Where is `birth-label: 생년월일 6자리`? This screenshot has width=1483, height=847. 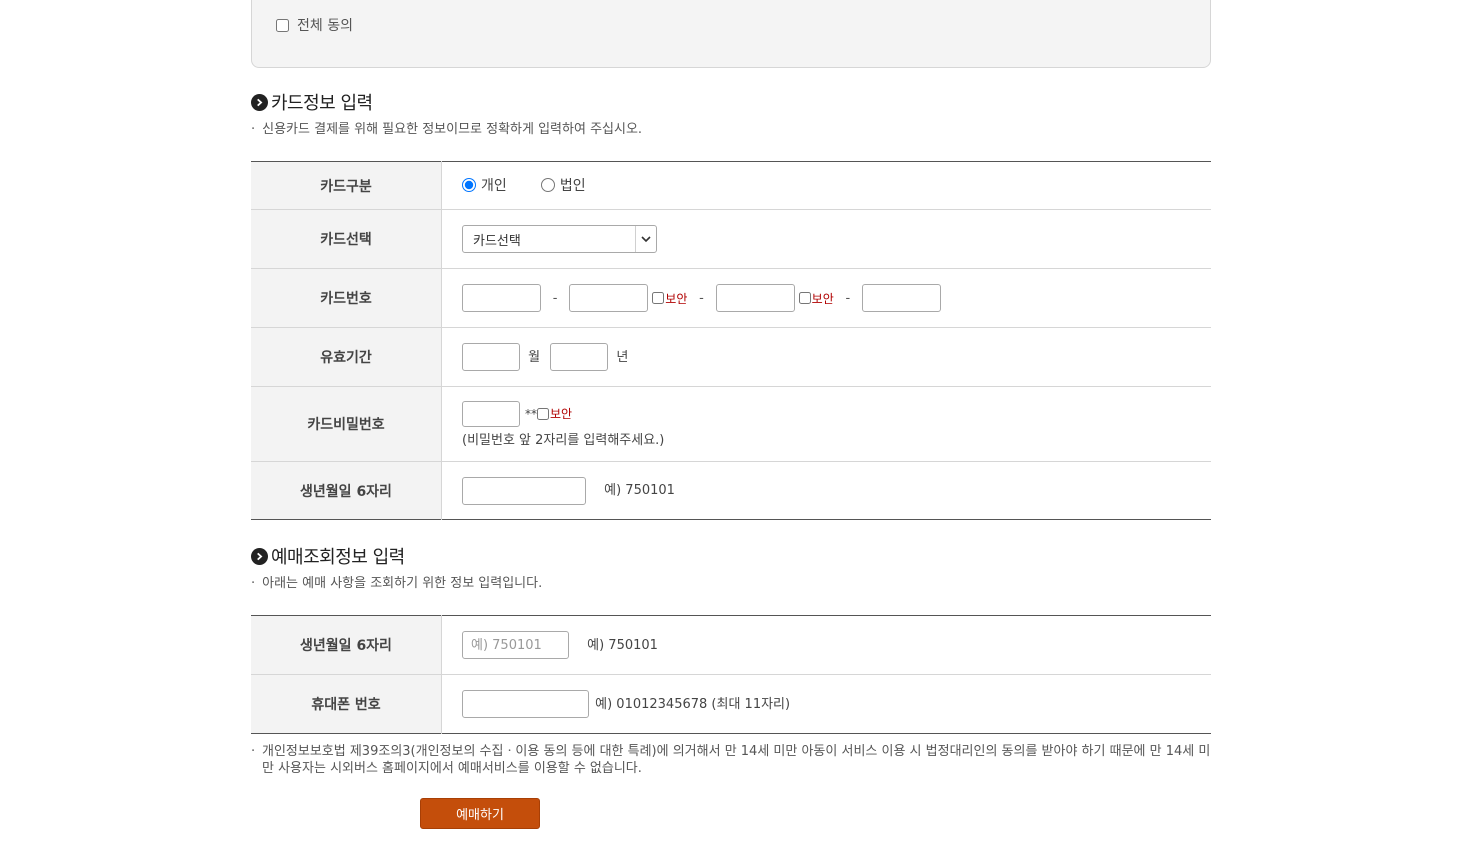
birth-label: 생년월일 6자리 is located at coordinates (346, 490).